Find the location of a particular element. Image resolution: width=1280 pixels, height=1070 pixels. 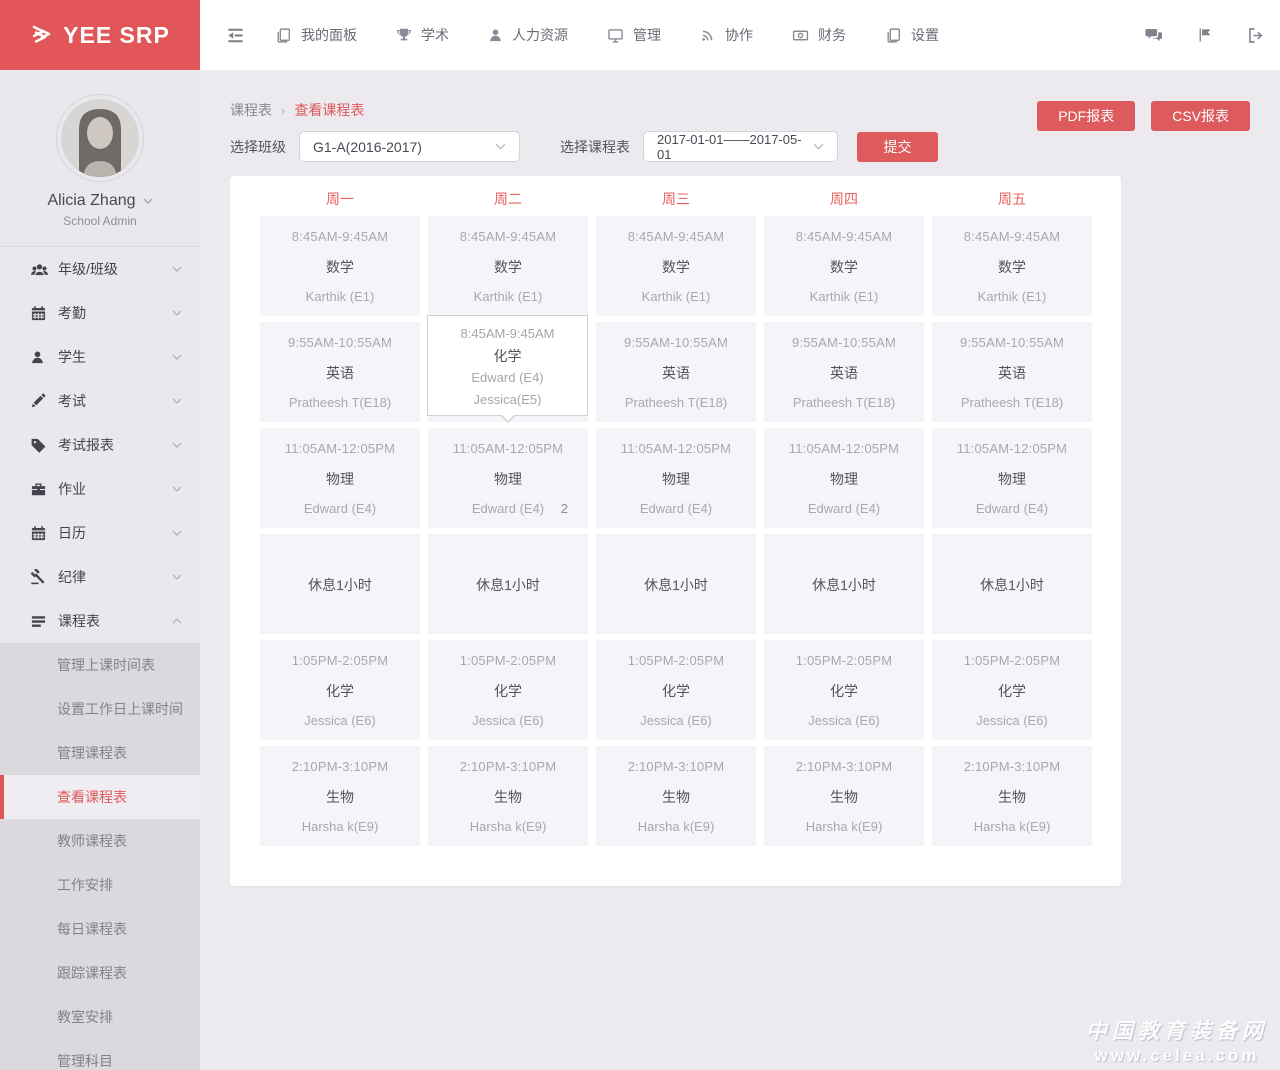

class-teacher: Harsha k(E9) is located at coordinates (508, 826).